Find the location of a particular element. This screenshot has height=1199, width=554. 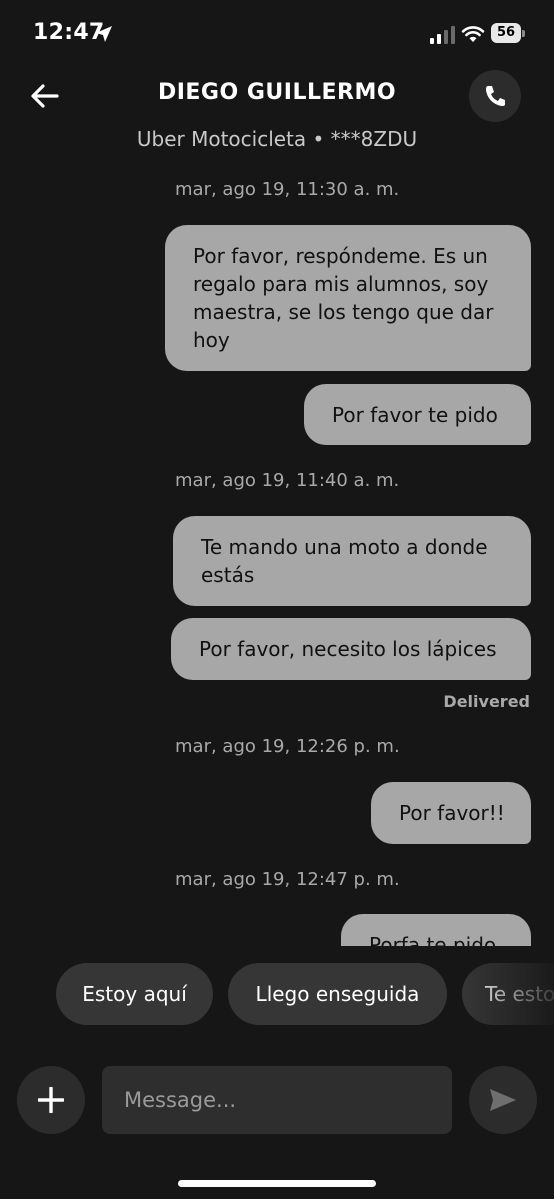

quick-reply-chip: Estoy aquí is located at coordinates (134, 994).